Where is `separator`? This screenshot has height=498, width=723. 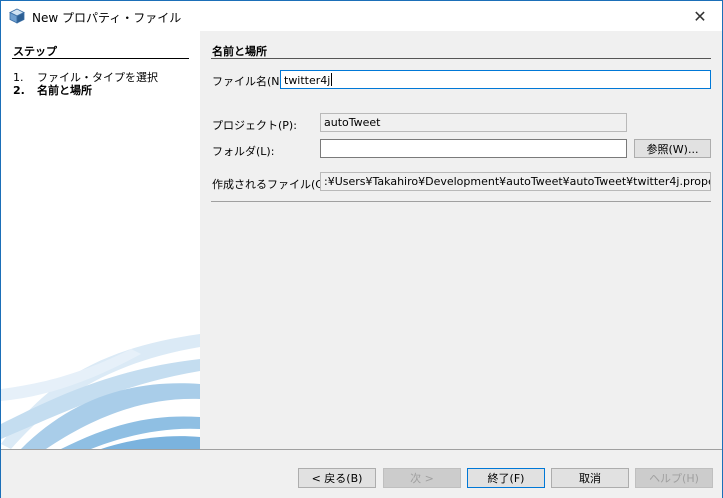 separator is located at coordinates (461, 201).